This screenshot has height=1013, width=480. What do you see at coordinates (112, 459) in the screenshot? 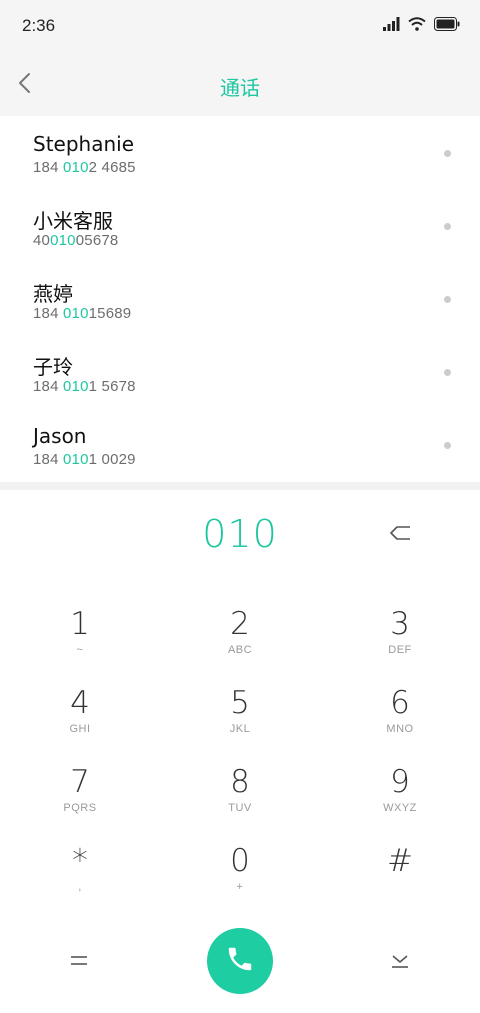
I see `number-suffix: 1 0029` at bounding box center [112, 459].